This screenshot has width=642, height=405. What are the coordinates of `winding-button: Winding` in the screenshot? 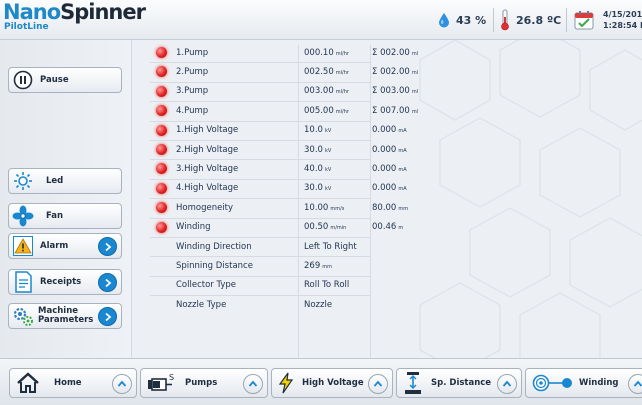 It's located at (583, 383).